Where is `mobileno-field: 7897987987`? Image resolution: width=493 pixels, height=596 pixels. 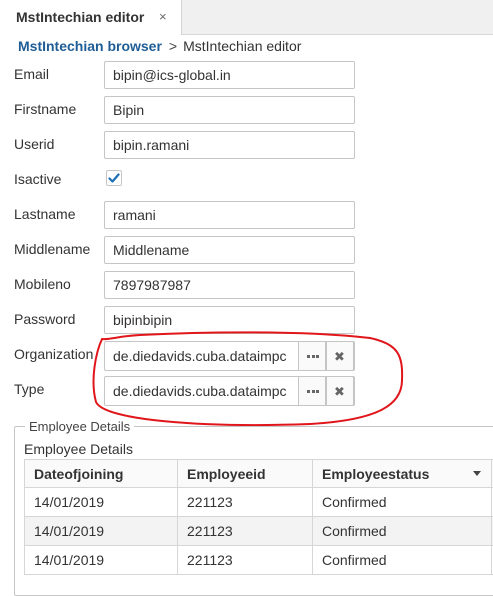 mobileno-field: 7897987987 is located at coordinates (229, 285).